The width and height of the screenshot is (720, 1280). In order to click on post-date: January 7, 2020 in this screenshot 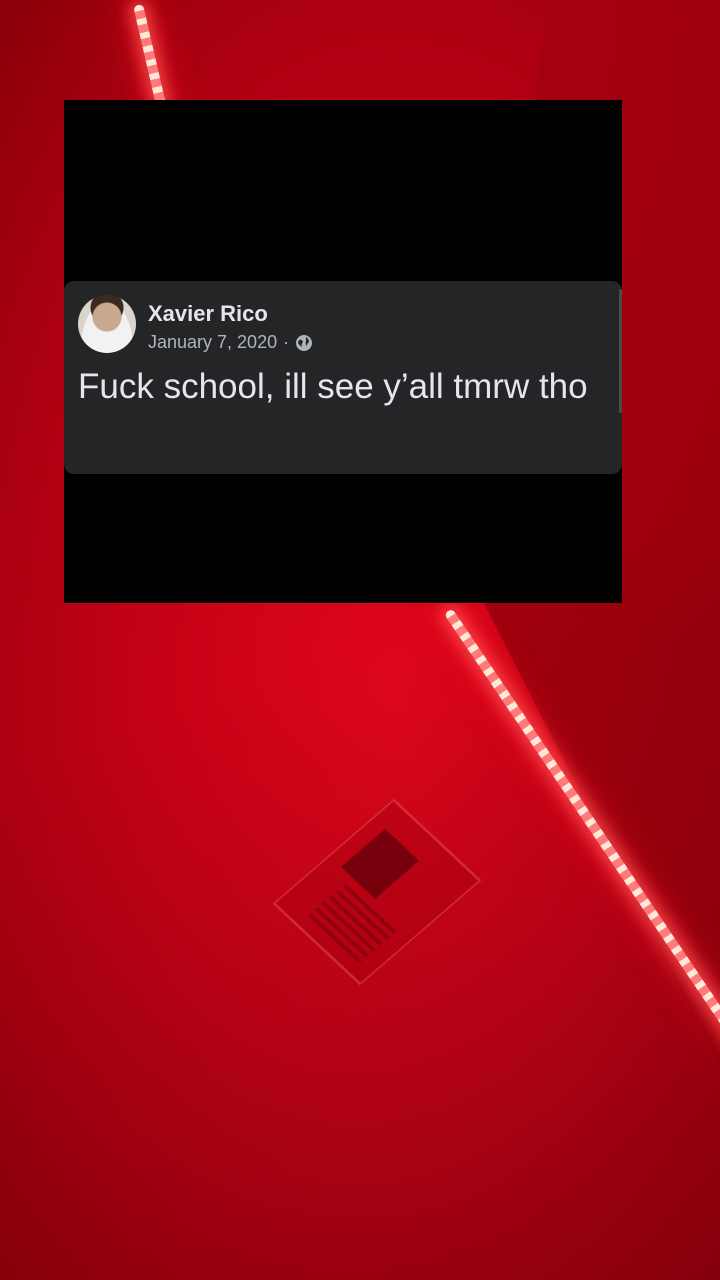, I will do `click(212, 342)`.